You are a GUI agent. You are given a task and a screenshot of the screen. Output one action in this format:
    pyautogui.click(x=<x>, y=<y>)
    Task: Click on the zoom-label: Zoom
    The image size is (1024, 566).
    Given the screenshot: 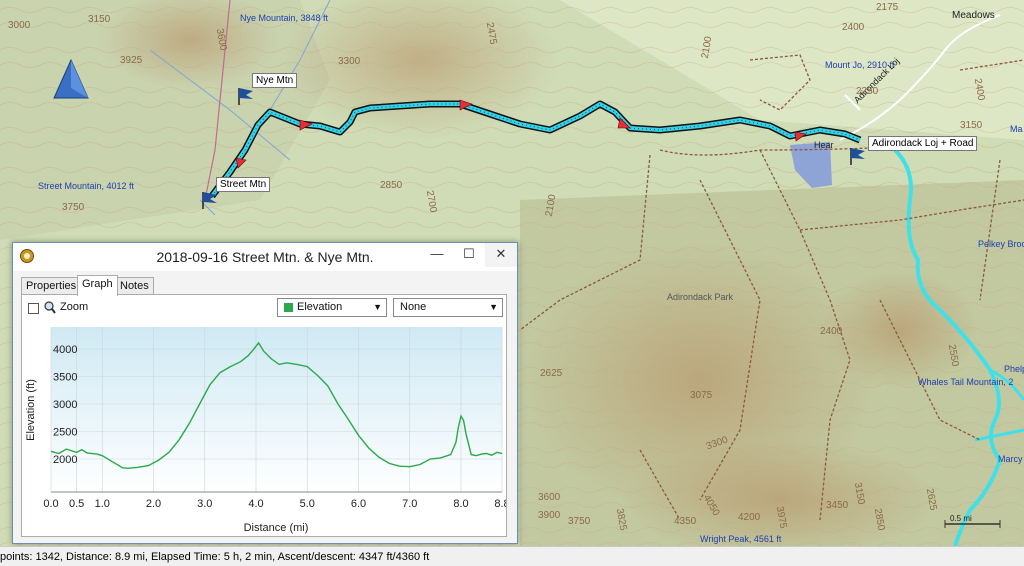 What is the action you would take?
    pyautogui.click(x=74, y=307)
    